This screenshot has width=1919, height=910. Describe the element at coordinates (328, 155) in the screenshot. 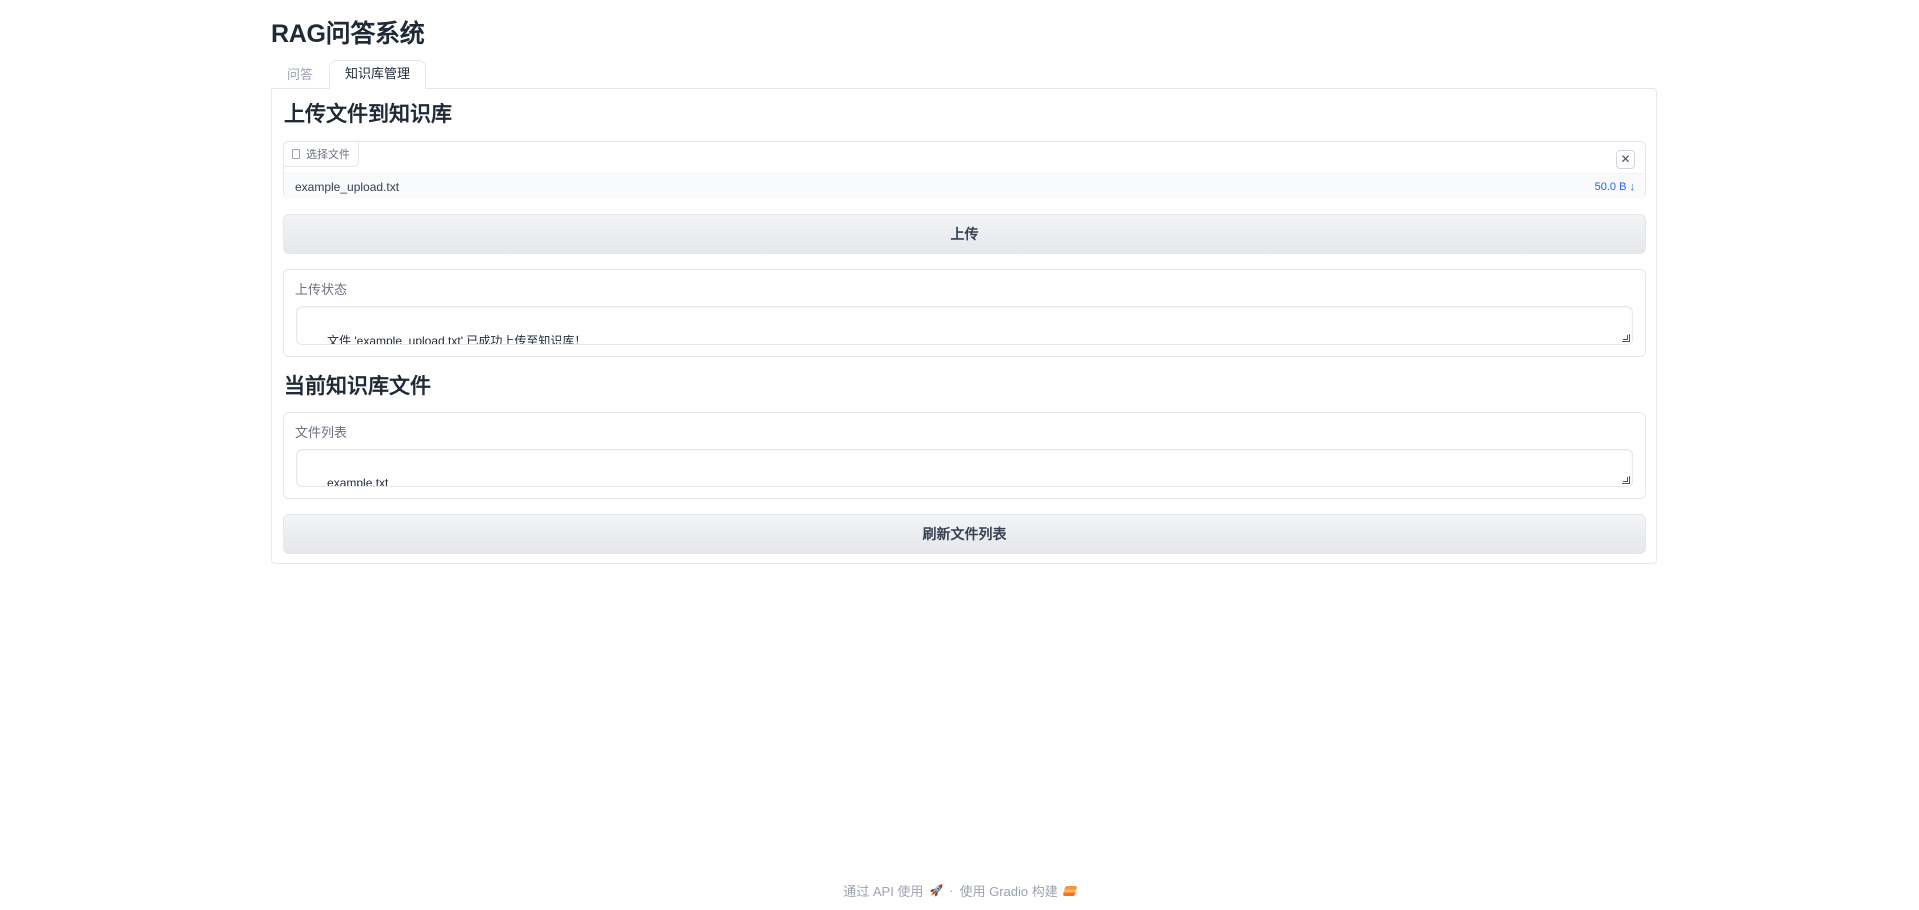

I see `file-input-label-text: 选择文件` at that location.